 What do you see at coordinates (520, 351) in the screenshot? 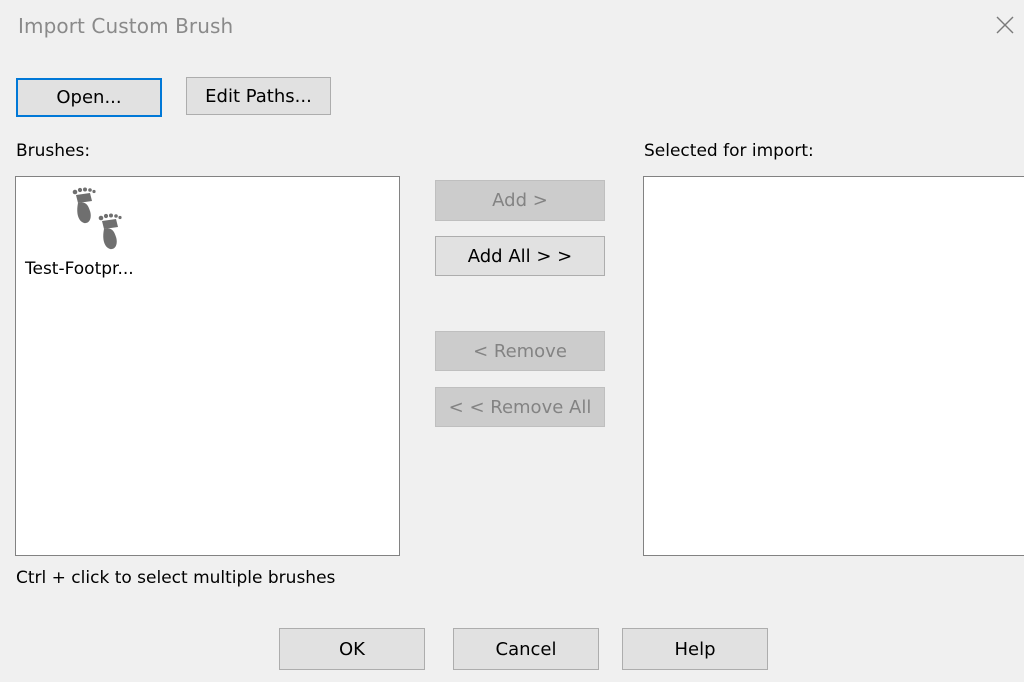
I see `remove-button: < Remove` at bounding box center [520, 351].